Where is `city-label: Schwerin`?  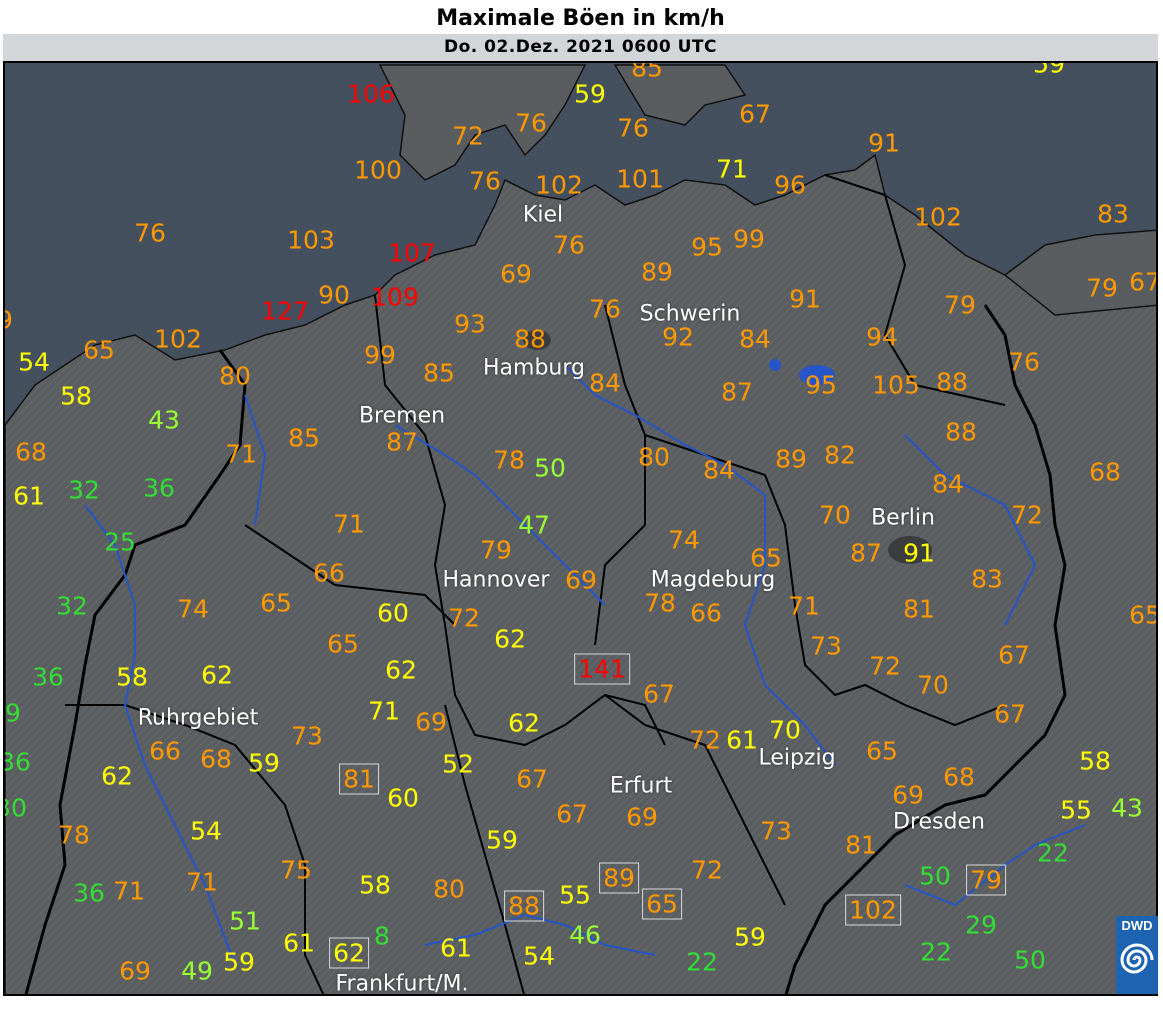 city-label: Schwerin is located at coordinates (690, 314).